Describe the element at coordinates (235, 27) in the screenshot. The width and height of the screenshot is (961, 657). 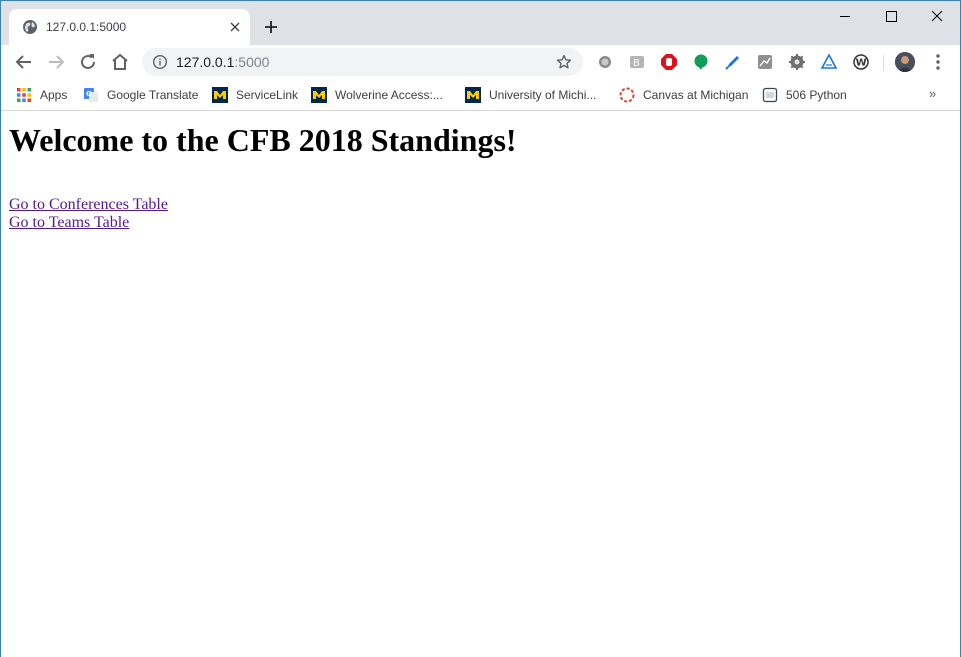
I see `tab-close-icon` at that location.